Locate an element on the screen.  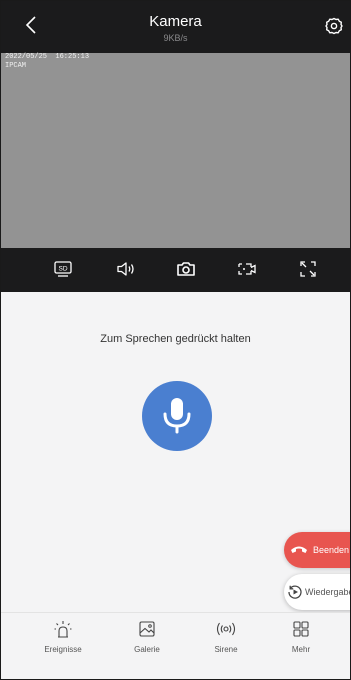
microphone-icon is located at coordinates (177, 416).